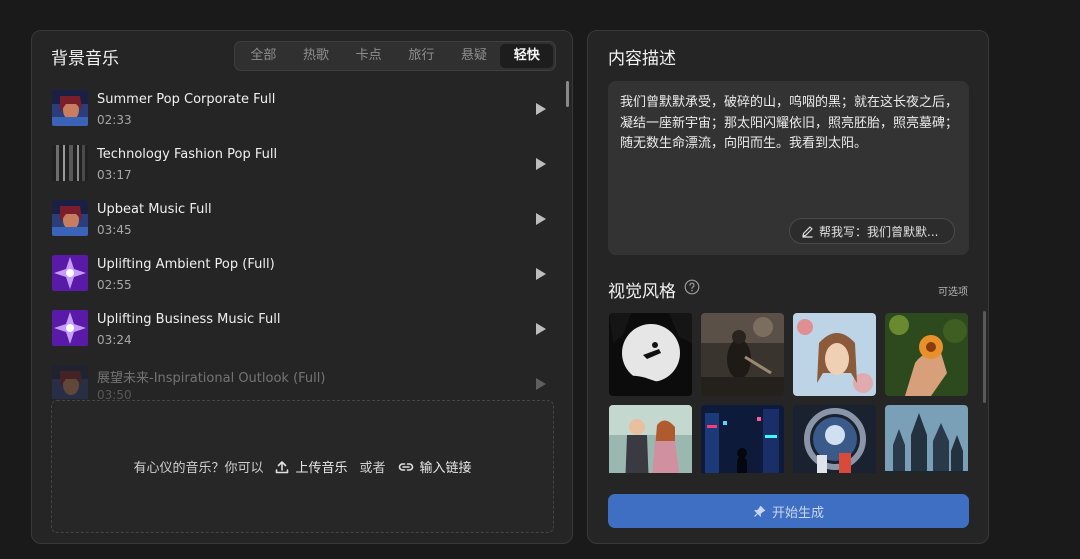  What do you see at coordinates (114, 340) in the screenshot?
I see `track-duration: 03:24` at bounding box center [114, 340].